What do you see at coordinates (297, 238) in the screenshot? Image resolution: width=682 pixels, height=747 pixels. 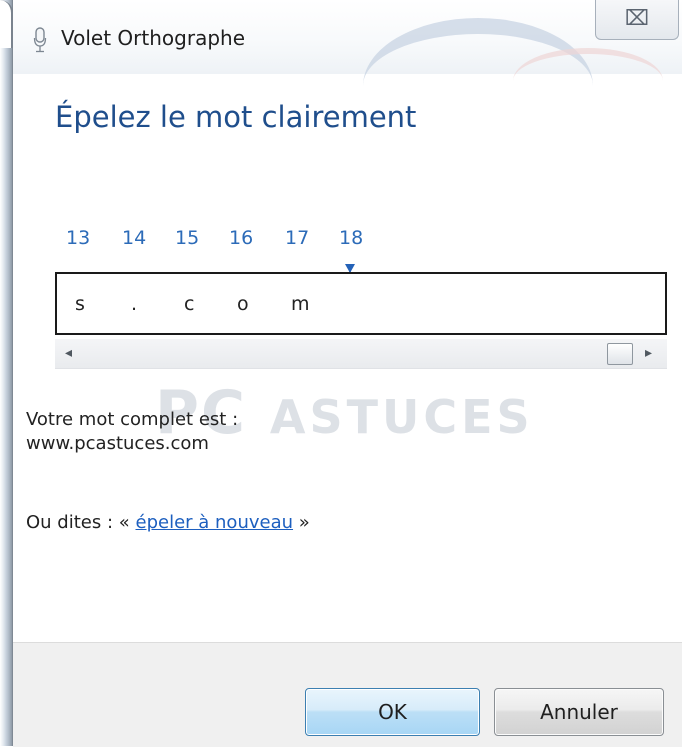 I see `position-number: 17` at bounding box center [297, 238].